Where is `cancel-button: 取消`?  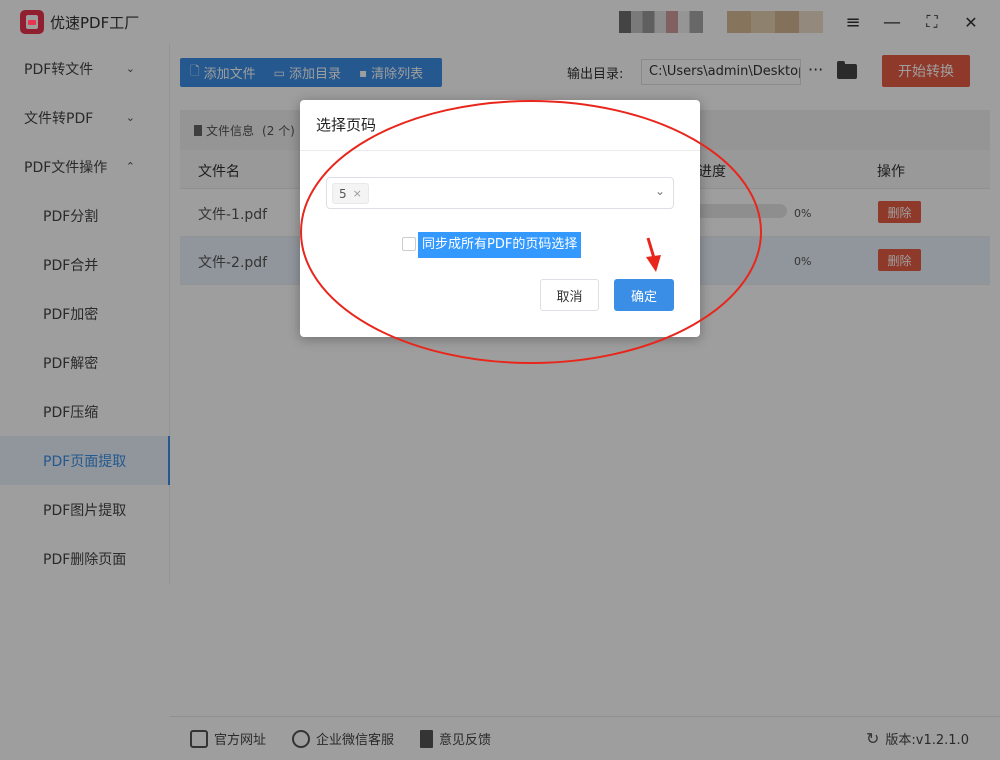
cancel-button: 取消 is located at coordinates (569, 295).